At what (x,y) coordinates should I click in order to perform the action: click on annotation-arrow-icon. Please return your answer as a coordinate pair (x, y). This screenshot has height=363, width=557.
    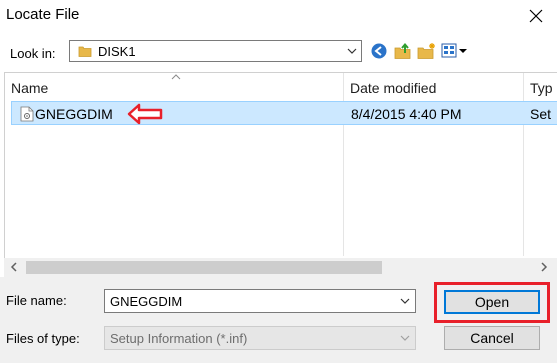
    Looking at the image, I should click on (145, 114).